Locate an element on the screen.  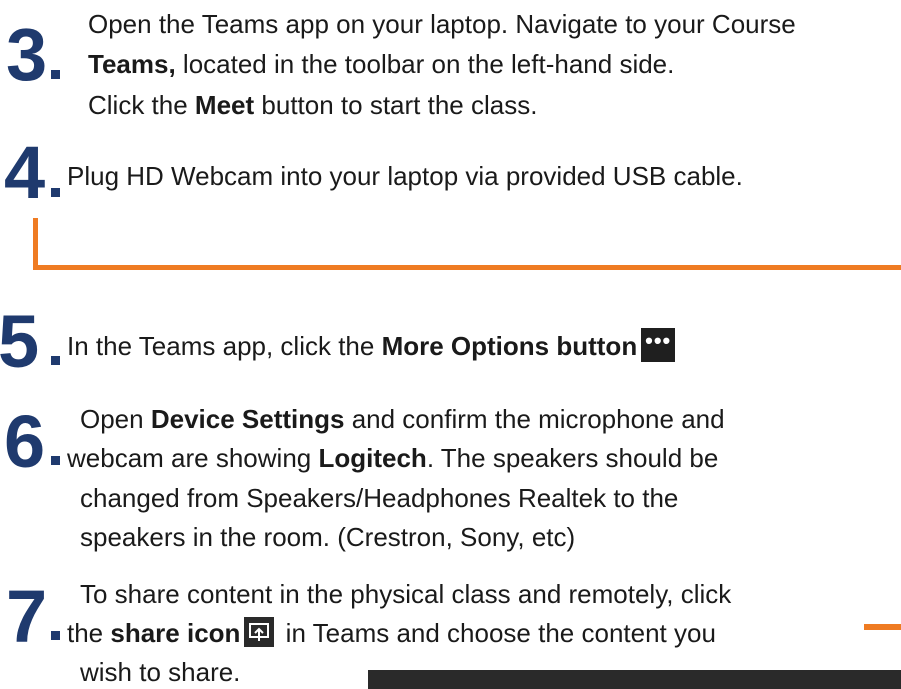
more-options-icon: ••• is located at coordinates (658, 345).